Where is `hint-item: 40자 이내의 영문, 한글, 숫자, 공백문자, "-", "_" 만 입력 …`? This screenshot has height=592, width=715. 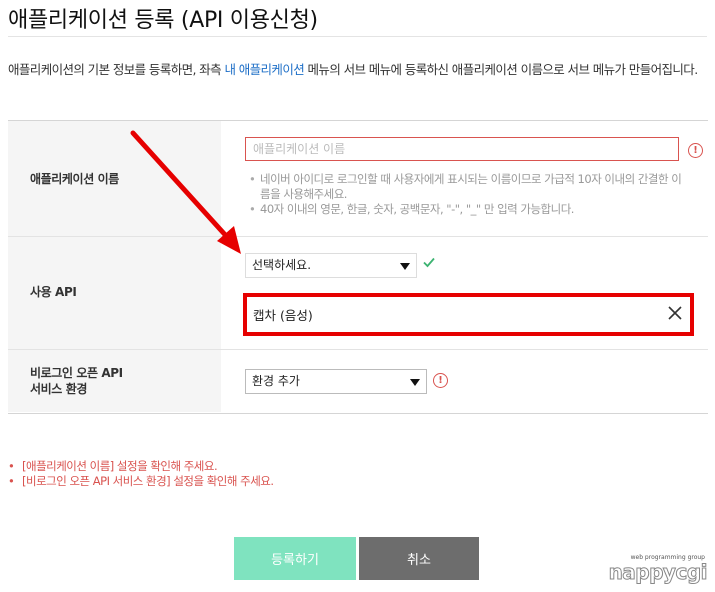 hint-item: 40자 이내의 영문, 한글, 숫자, 공백문자, "-", "_" 만 입력 … is located at coordinates (468, 209).